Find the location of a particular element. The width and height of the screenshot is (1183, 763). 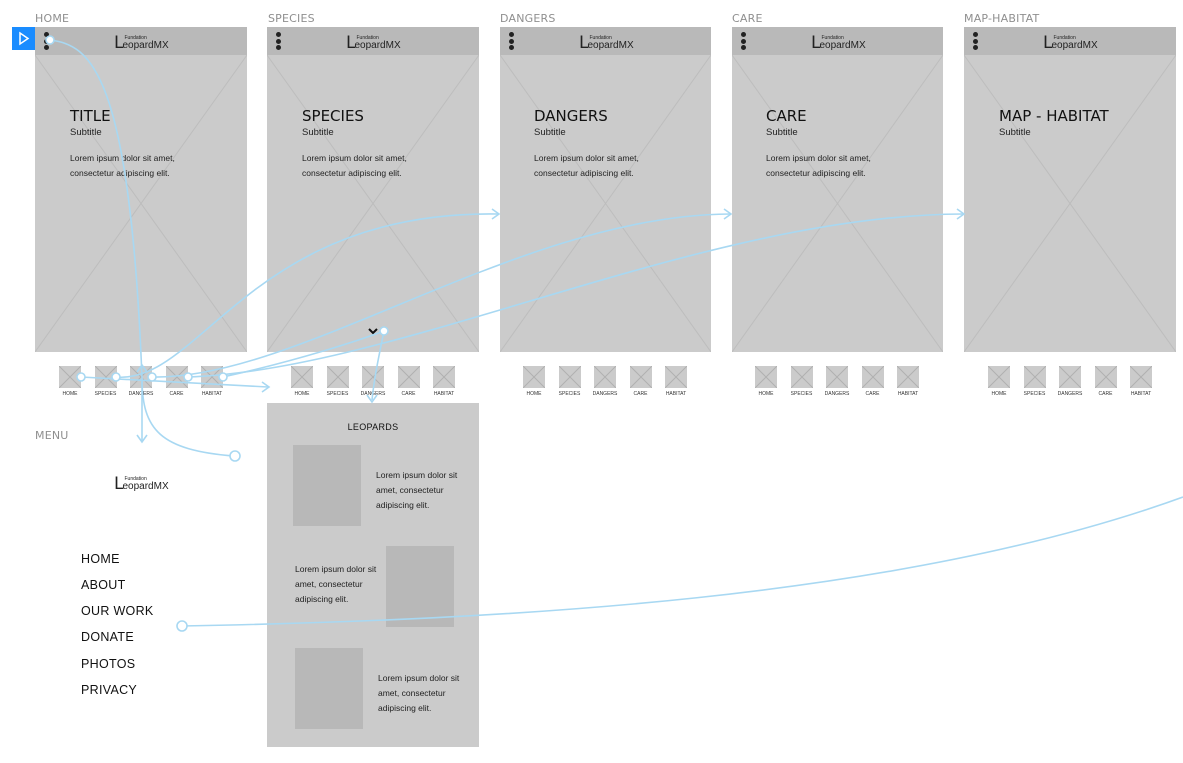

menu-item-photos: PHOTOS is located at coordinates (108, 664).